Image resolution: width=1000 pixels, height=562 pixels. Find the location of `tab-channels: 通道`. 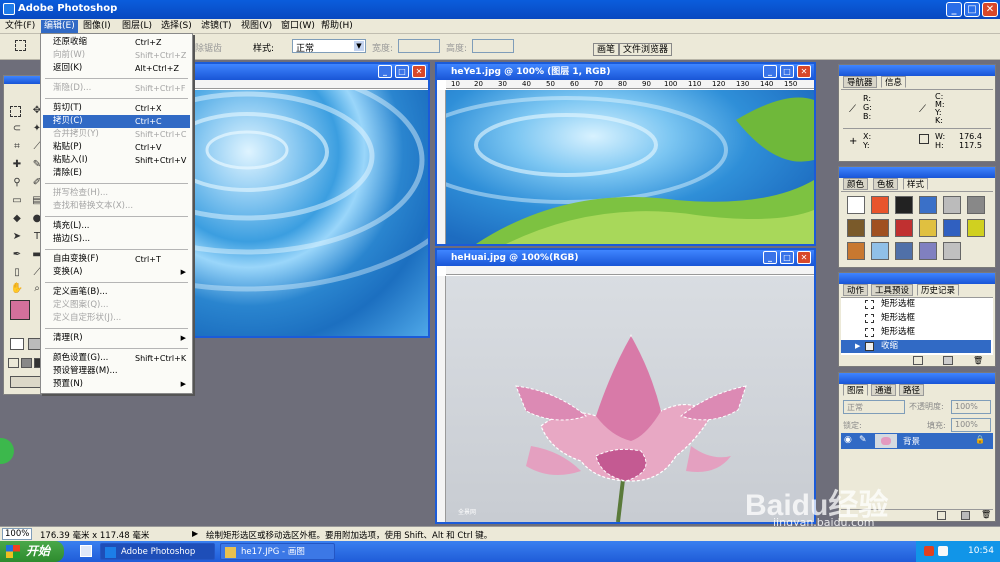

tab-channels: 通道 is located at coordinates (884, 390).